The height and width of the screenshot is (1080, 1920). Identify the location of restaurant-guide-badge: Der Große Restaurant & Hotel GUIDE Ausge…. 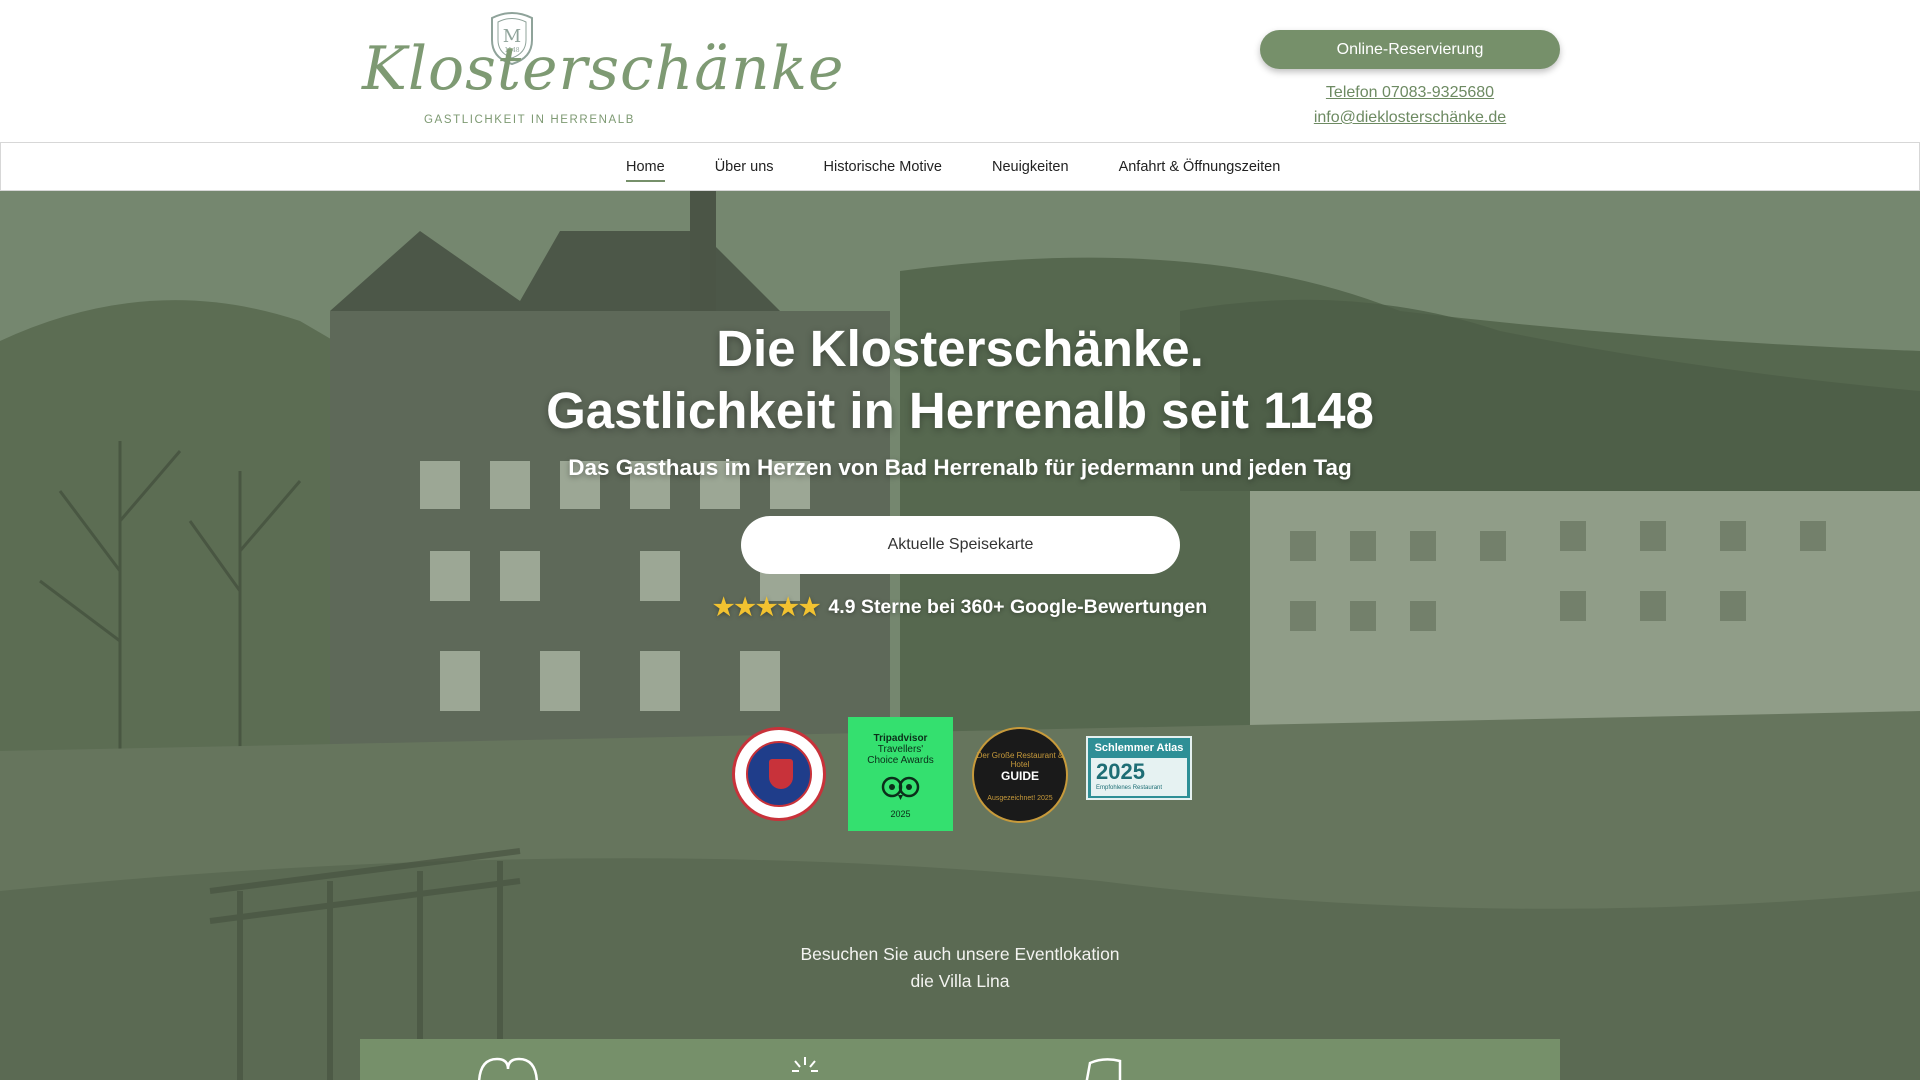
(1020, 775).